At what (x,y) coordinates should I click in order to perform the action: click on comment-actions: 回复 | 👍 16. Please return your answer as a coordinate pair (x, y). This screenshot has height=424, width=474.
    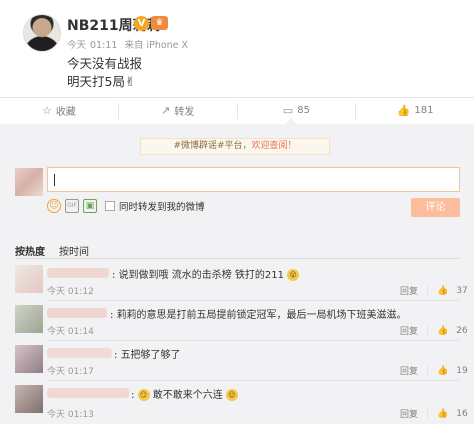
    Looking at the image, I should click on (434, 414).